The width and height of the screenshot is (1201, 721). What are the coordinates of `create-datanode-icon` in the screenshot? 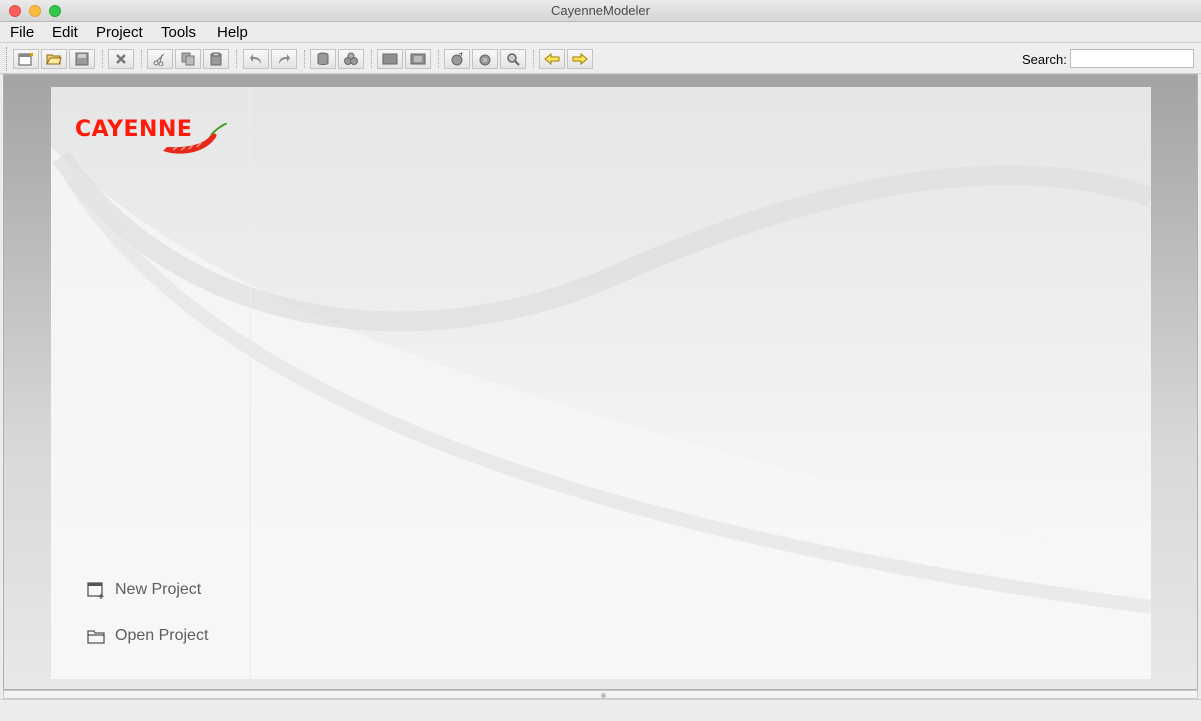 It's located at (351, 58).